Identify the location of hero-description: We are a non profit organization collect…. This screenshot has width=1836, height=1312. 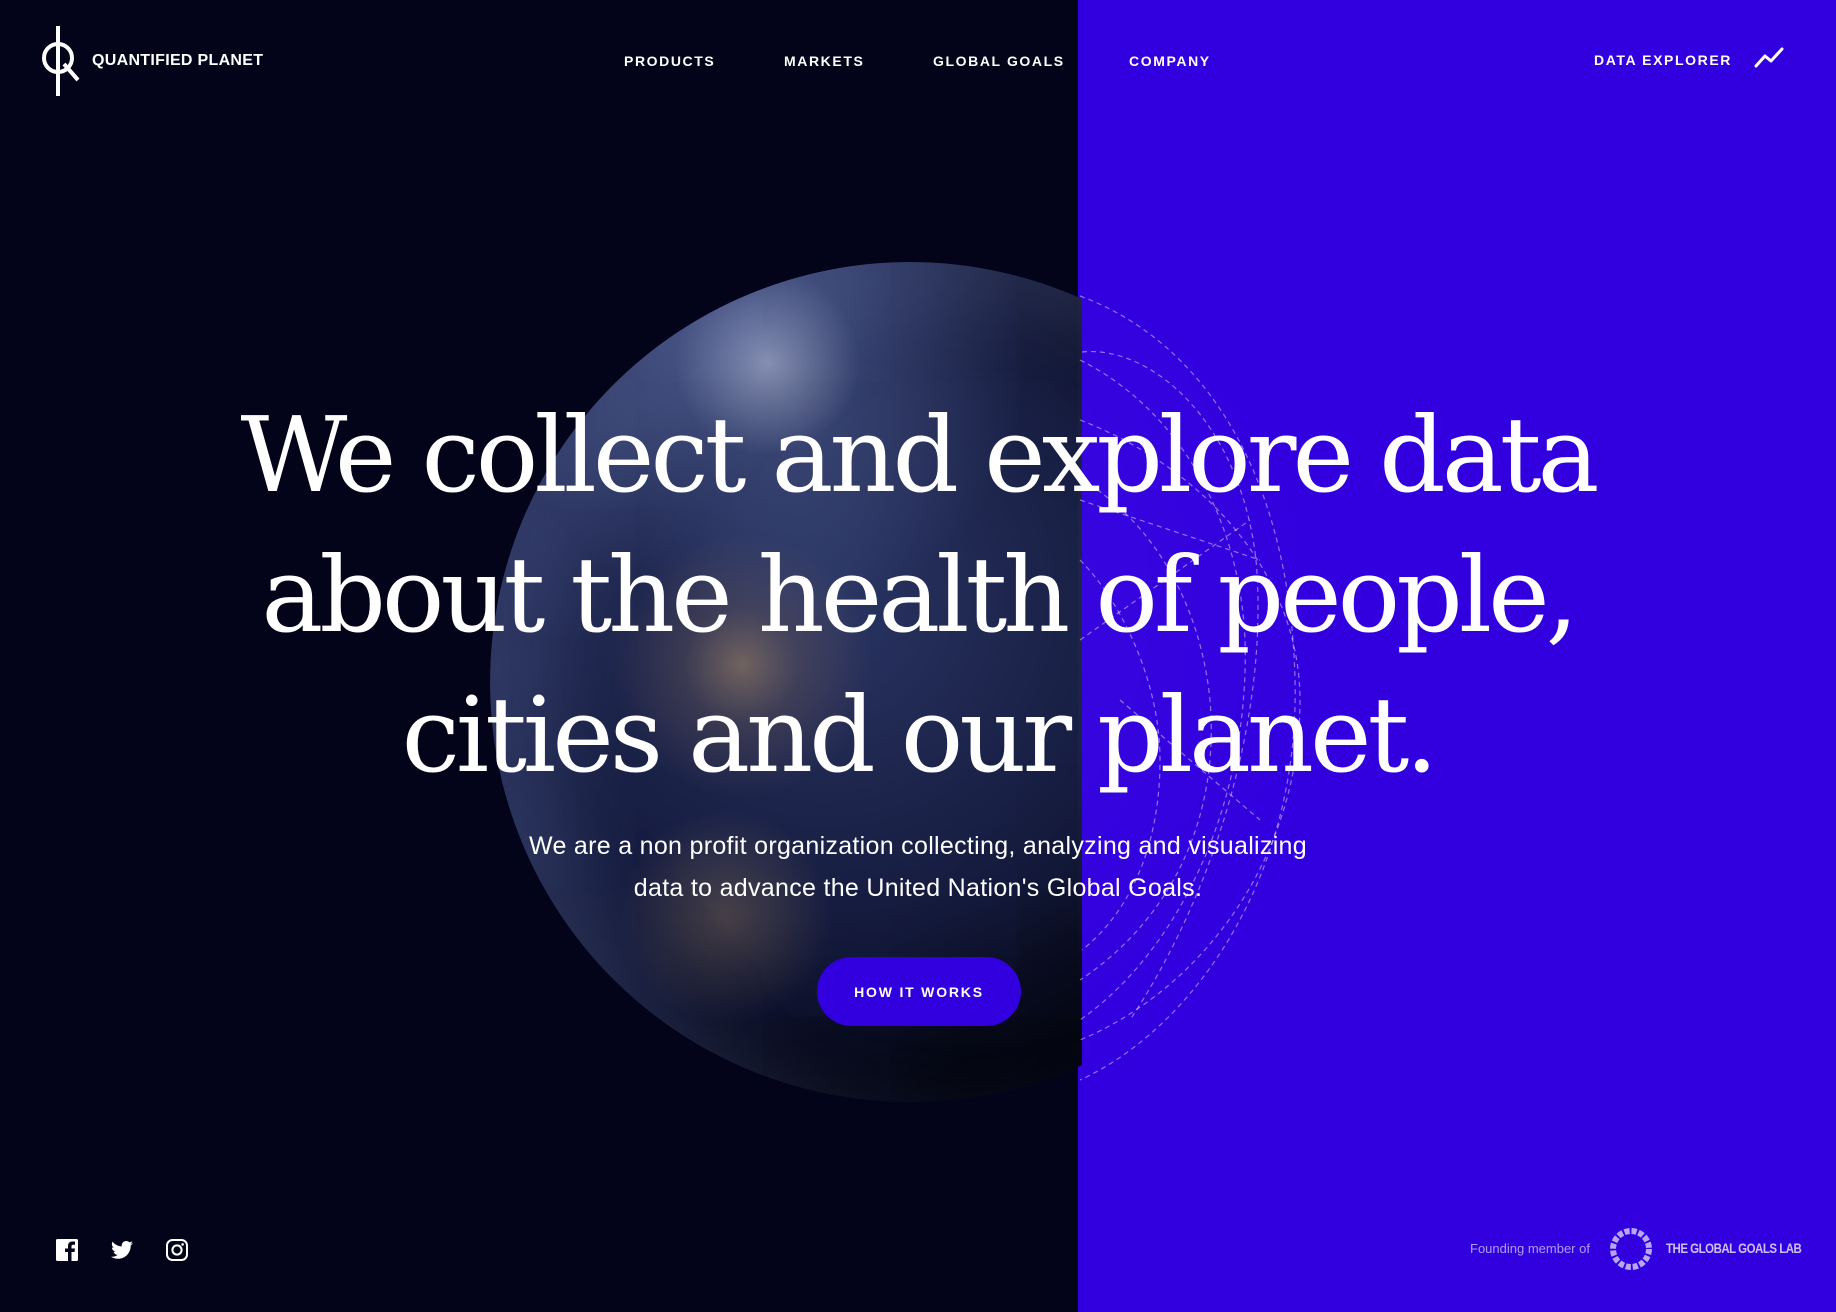
(918, 867).